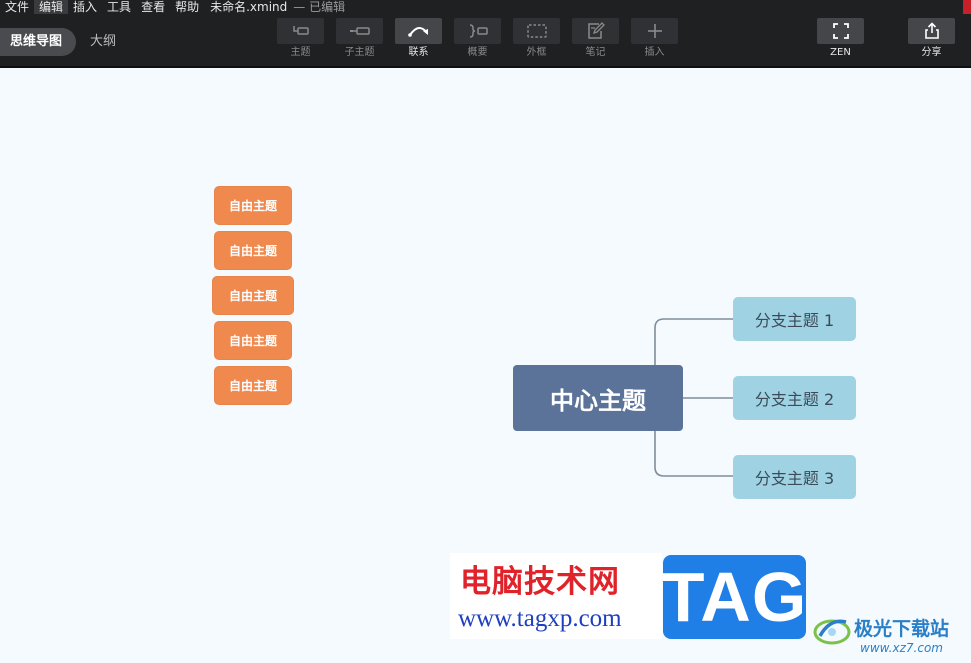  Describe the element at coordinates (359, 38) in the screenshot. I see `subtopic-button: 子主题` at that location.